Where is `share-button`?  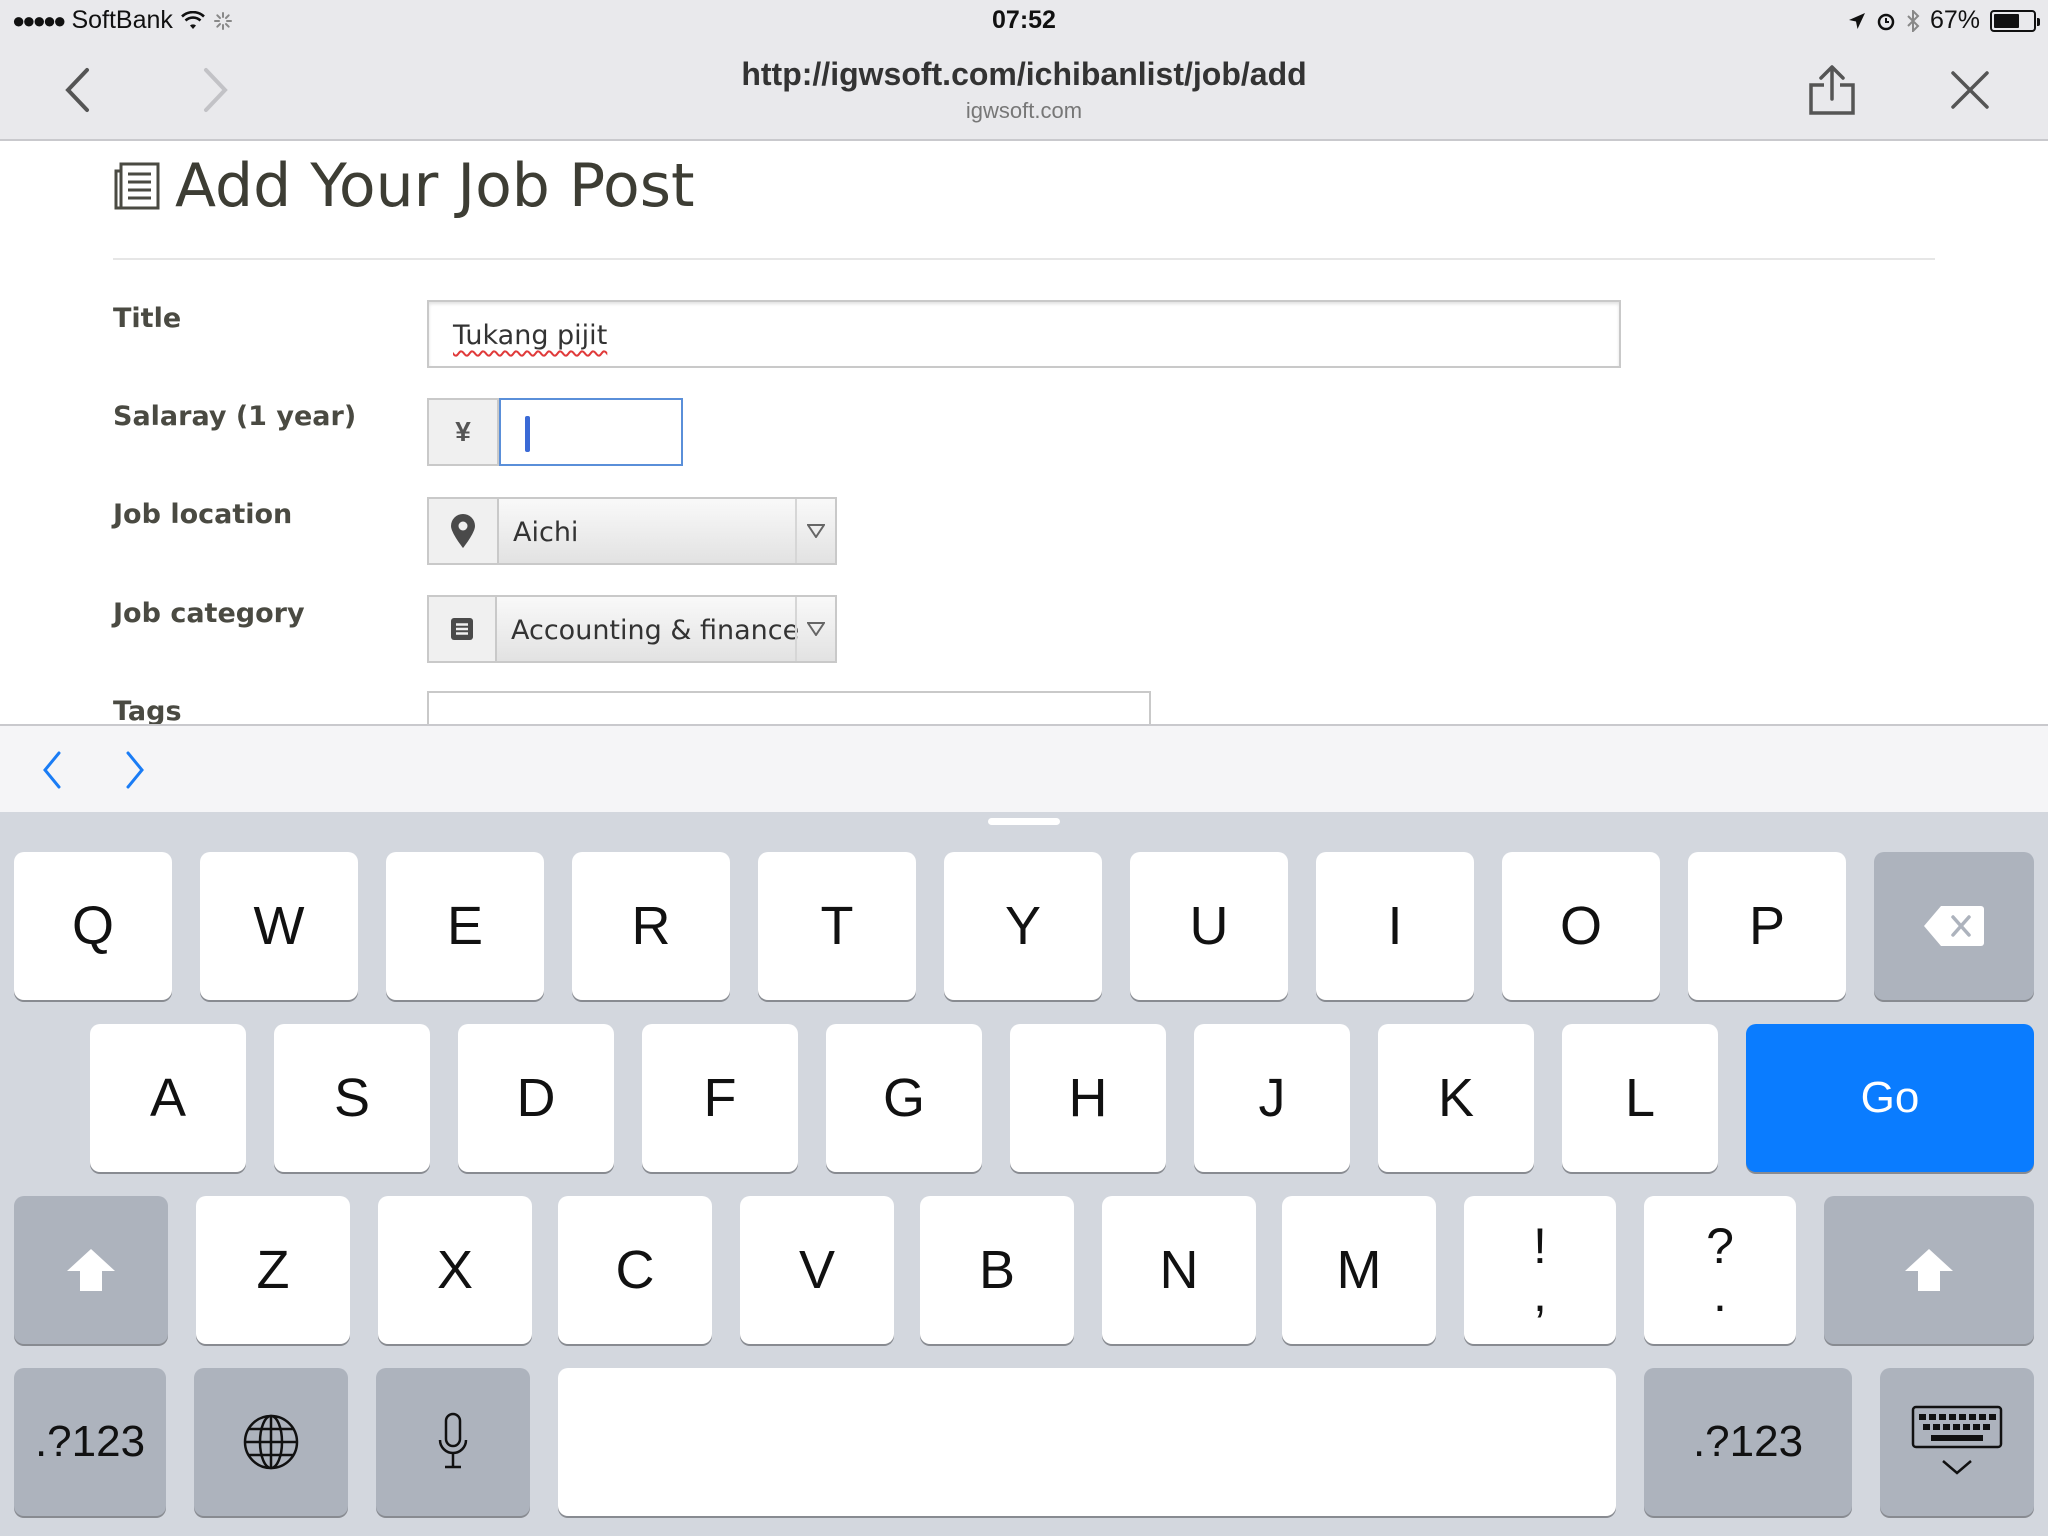
share-button is located at coordinates (1832, 90).